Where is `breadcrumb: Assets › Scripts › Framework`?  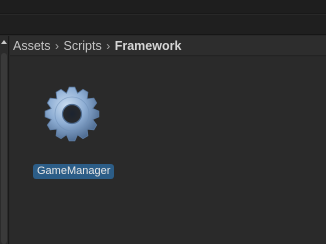
breadcrumb: Assets › Scripts › Framework is located at coordinates (168, 46).